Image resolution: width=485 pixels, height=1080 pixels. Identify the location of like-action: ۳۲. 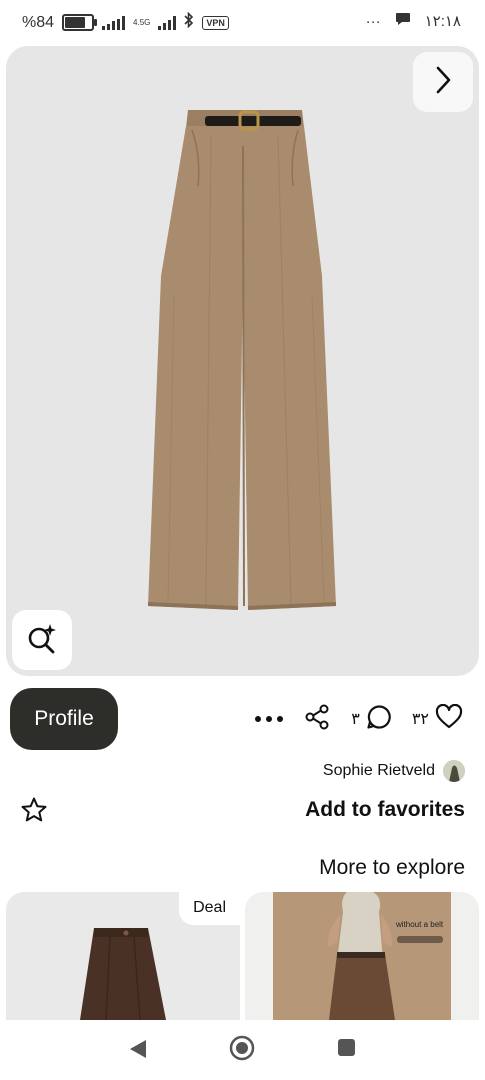
(437, 719).